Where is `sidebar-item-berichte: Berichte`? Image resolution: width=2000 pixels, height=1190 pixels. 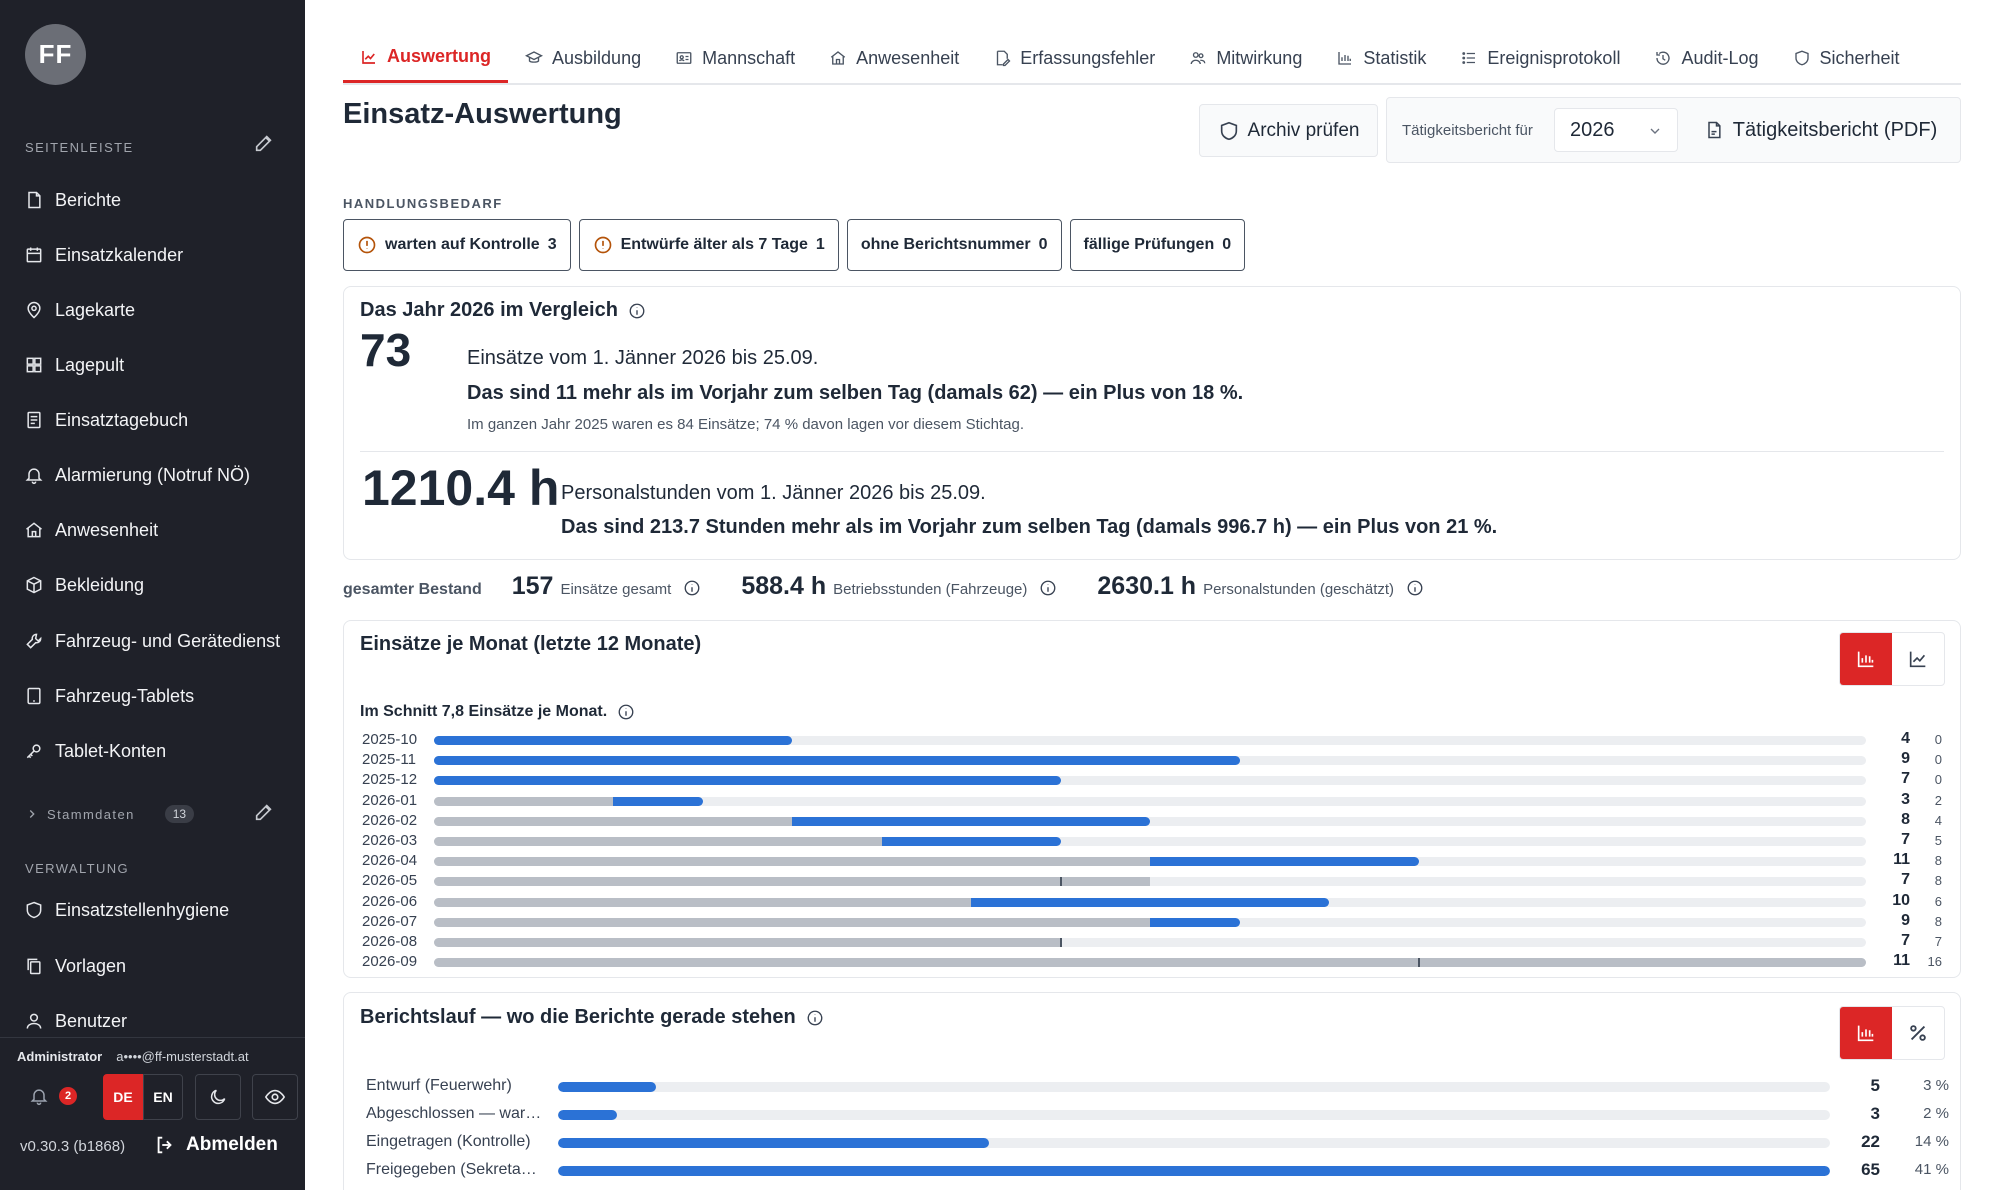
sidebar-item-berichte: Berichte is located at coordinates (152, 200).